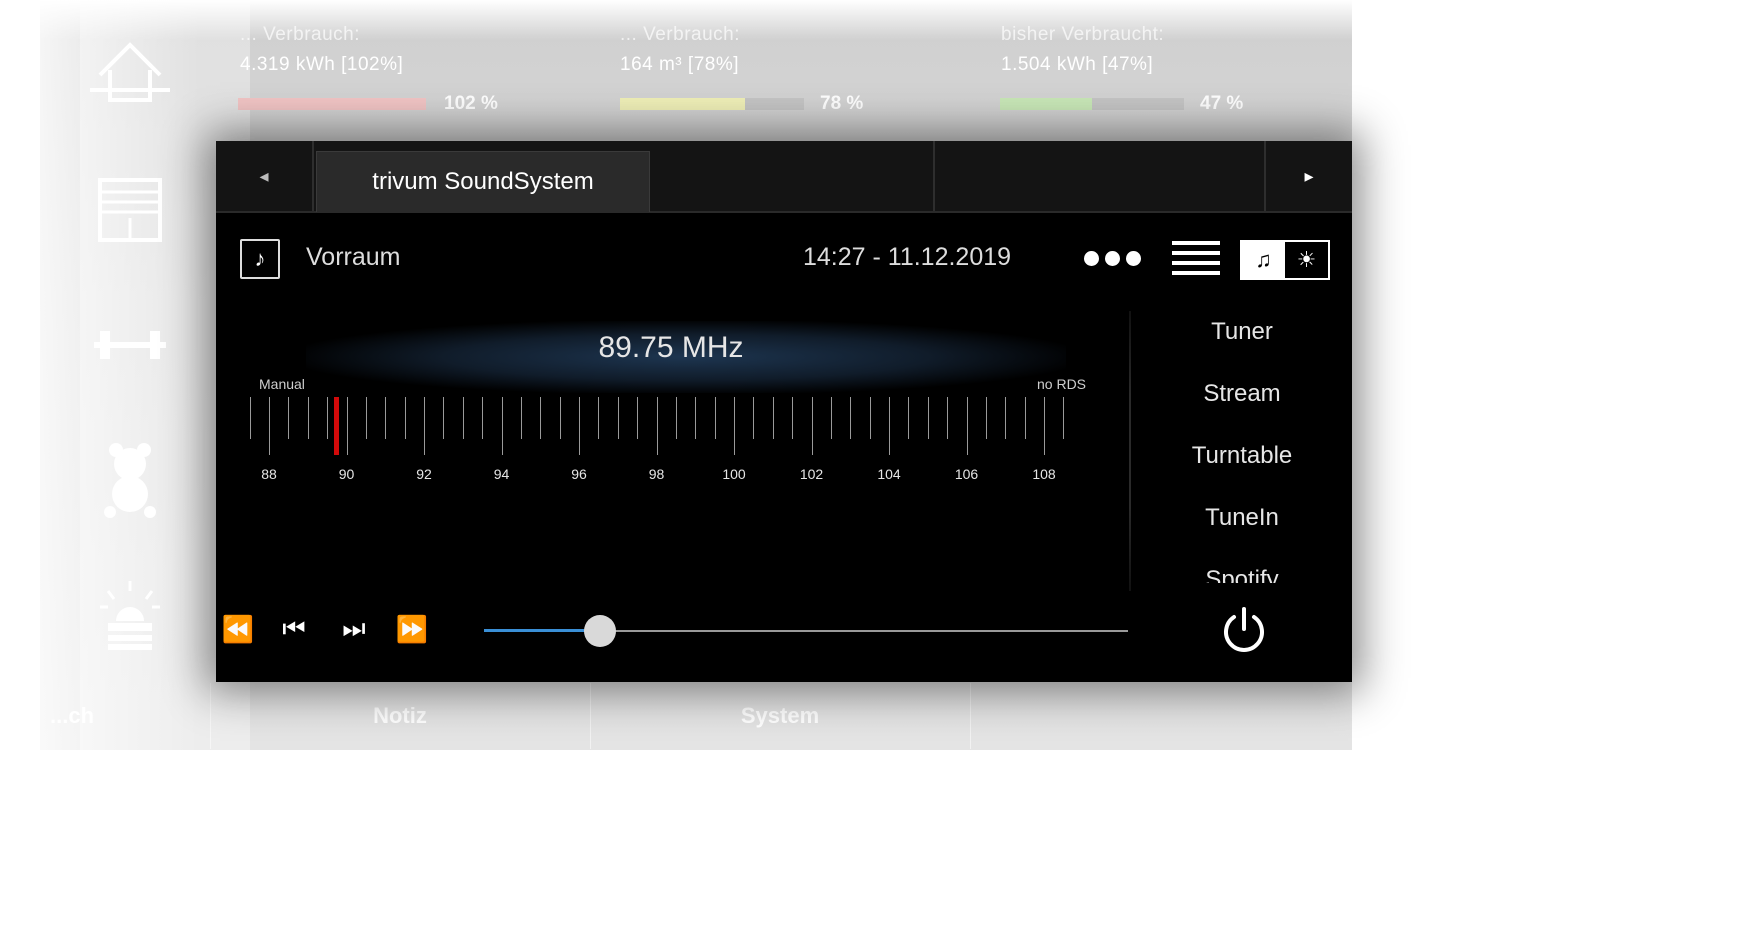  I want to click on teddy-bear-icon, so click(130, 480).